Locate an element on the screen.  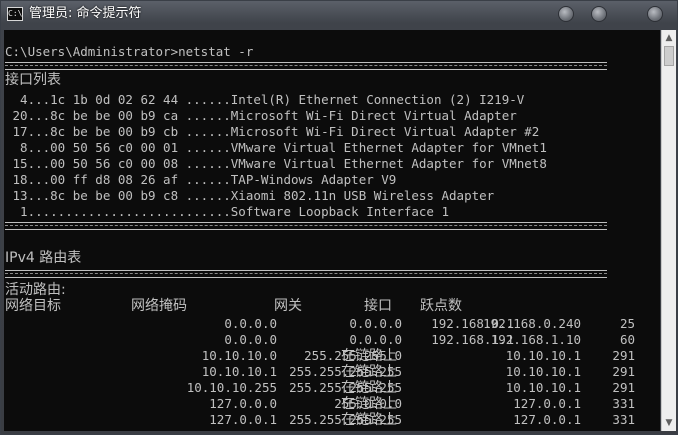
scroll-down-icon: ▼ is located at coordinates (669, 423).